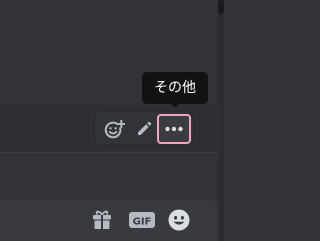 This screenshot has height=241, width=320. I want to click on scrollbar, so click(221, 120).